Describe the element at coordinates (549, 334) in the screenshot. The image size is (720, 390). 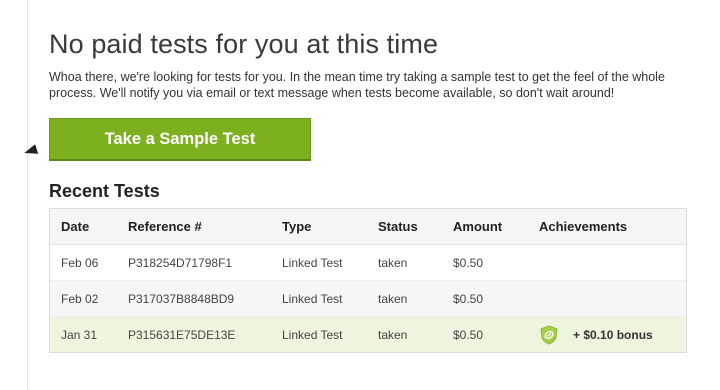
I see `shield-badge-icon` at that location.